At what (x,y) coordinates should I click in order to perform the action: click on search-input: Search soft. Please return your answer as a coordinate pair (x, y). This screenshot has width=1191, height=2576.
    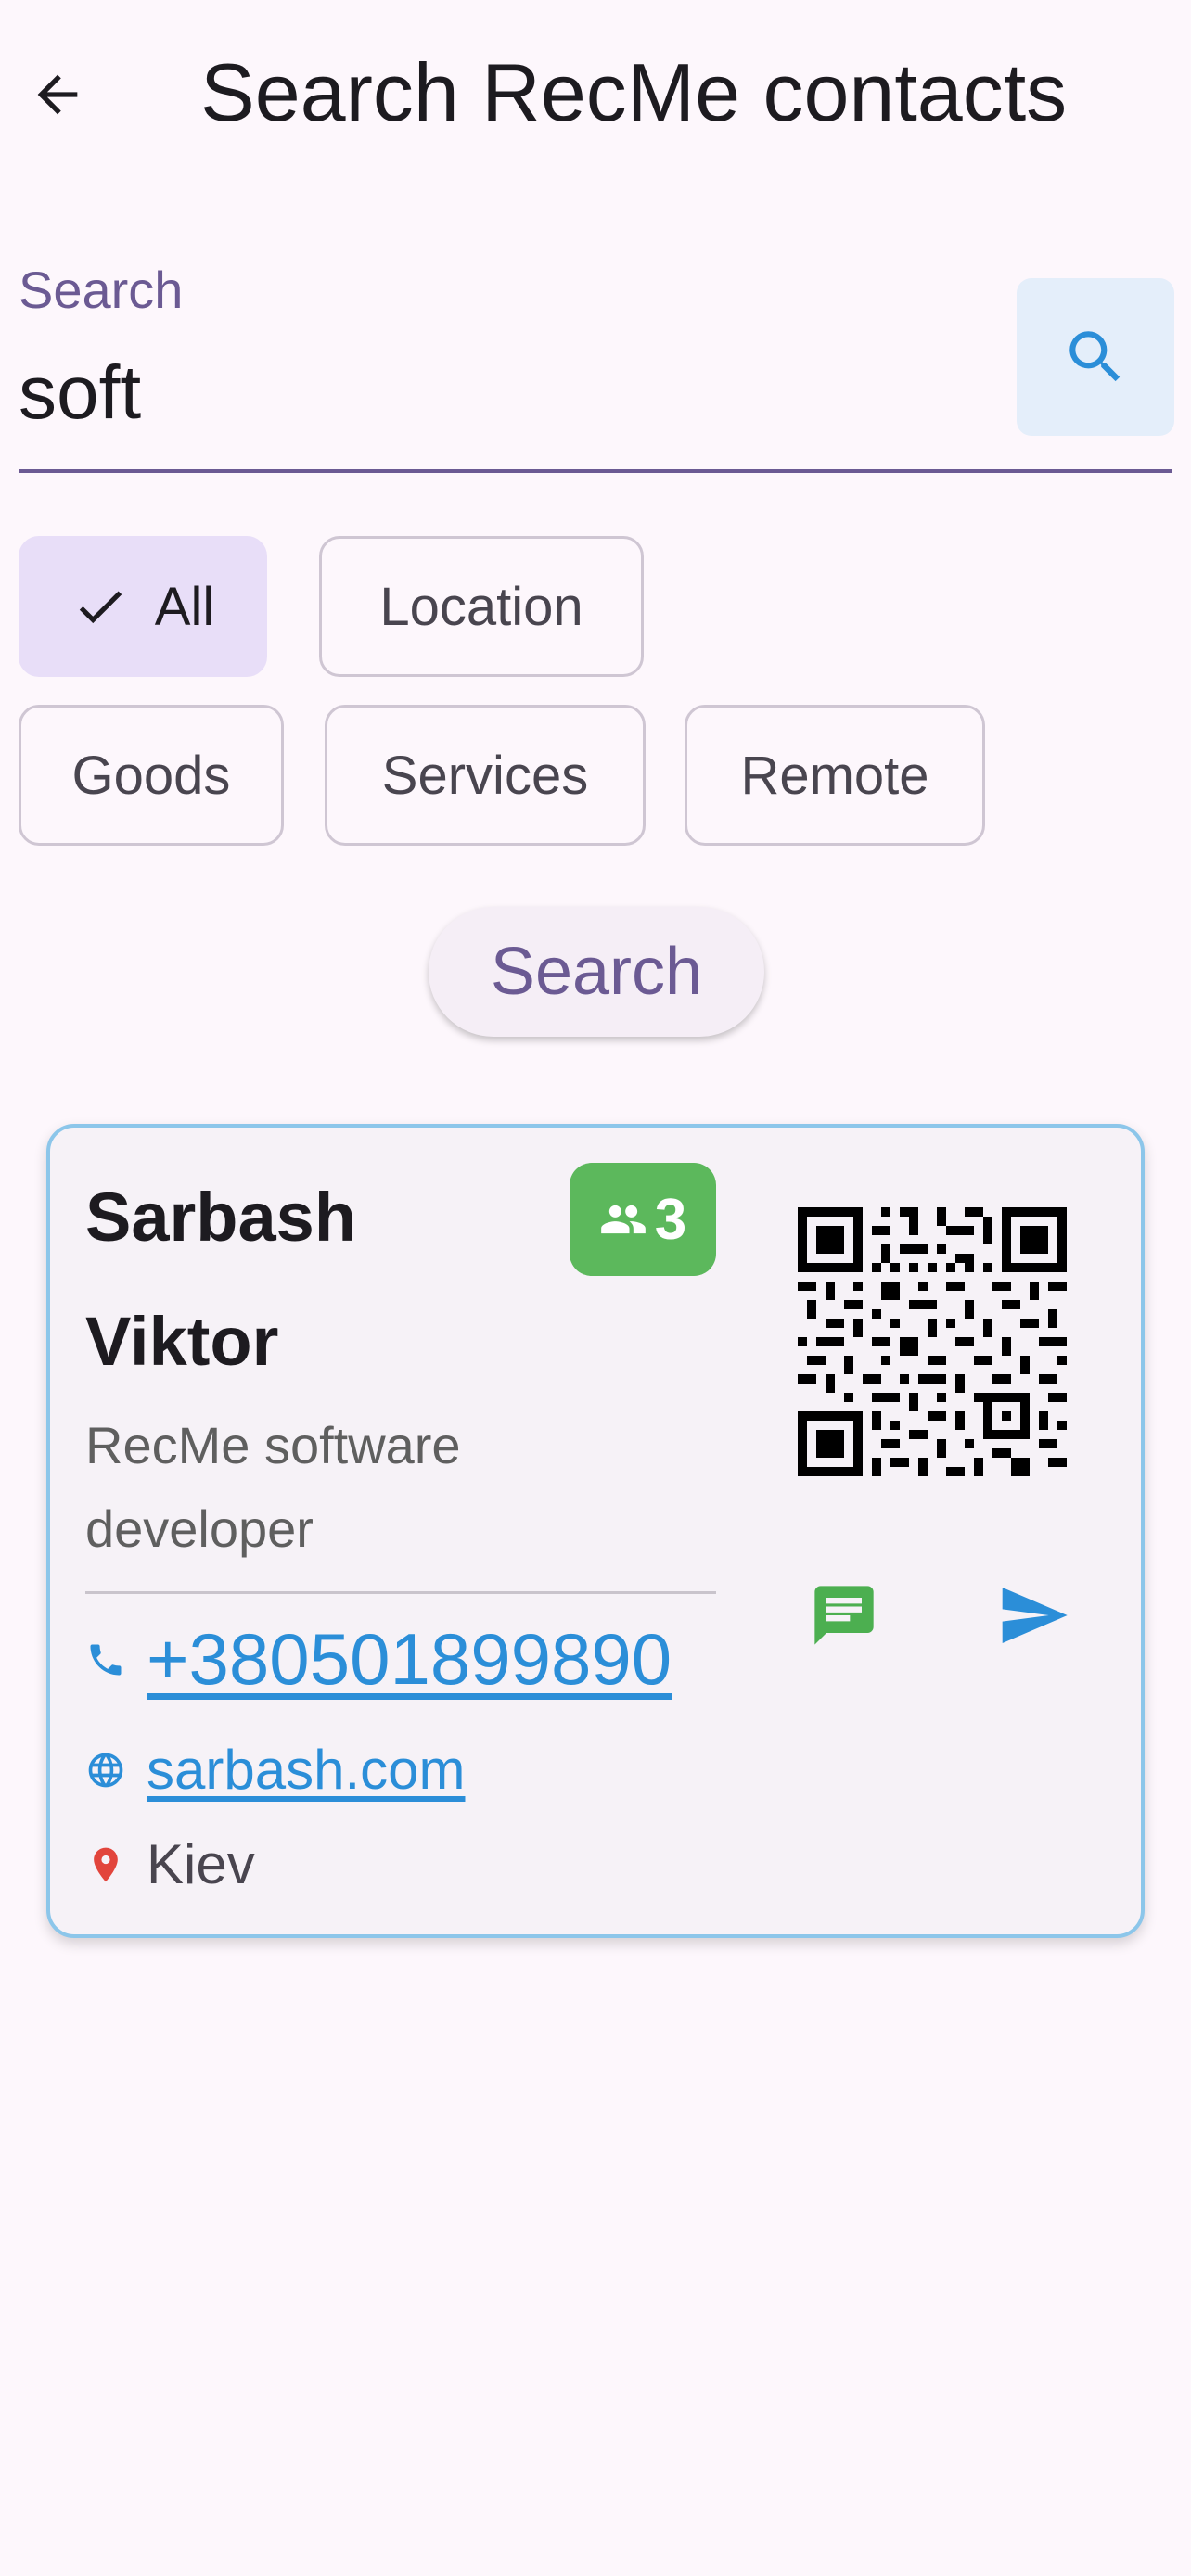
    Looking at the image, I should click on (595, 368).